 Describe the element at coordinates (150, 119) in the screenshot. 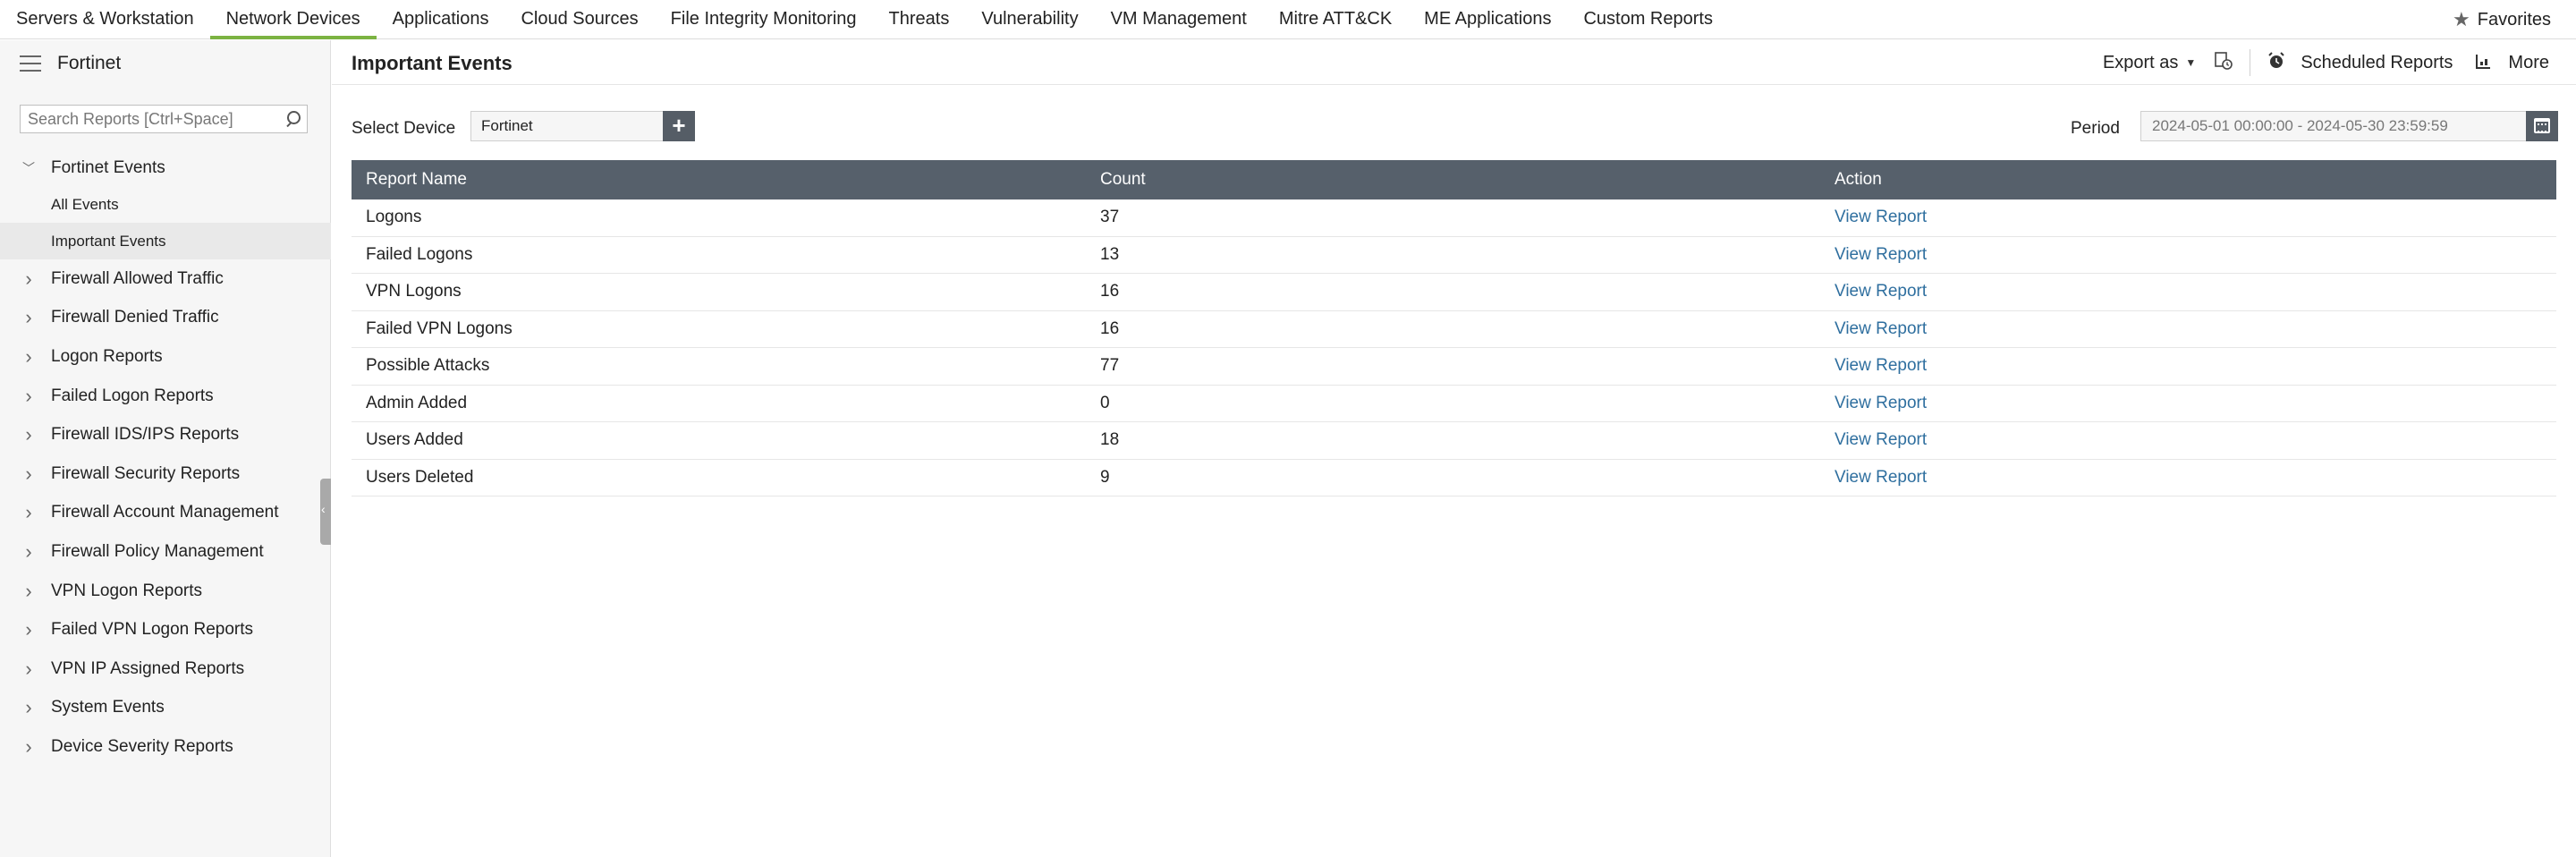

I see `search-input` at that location.